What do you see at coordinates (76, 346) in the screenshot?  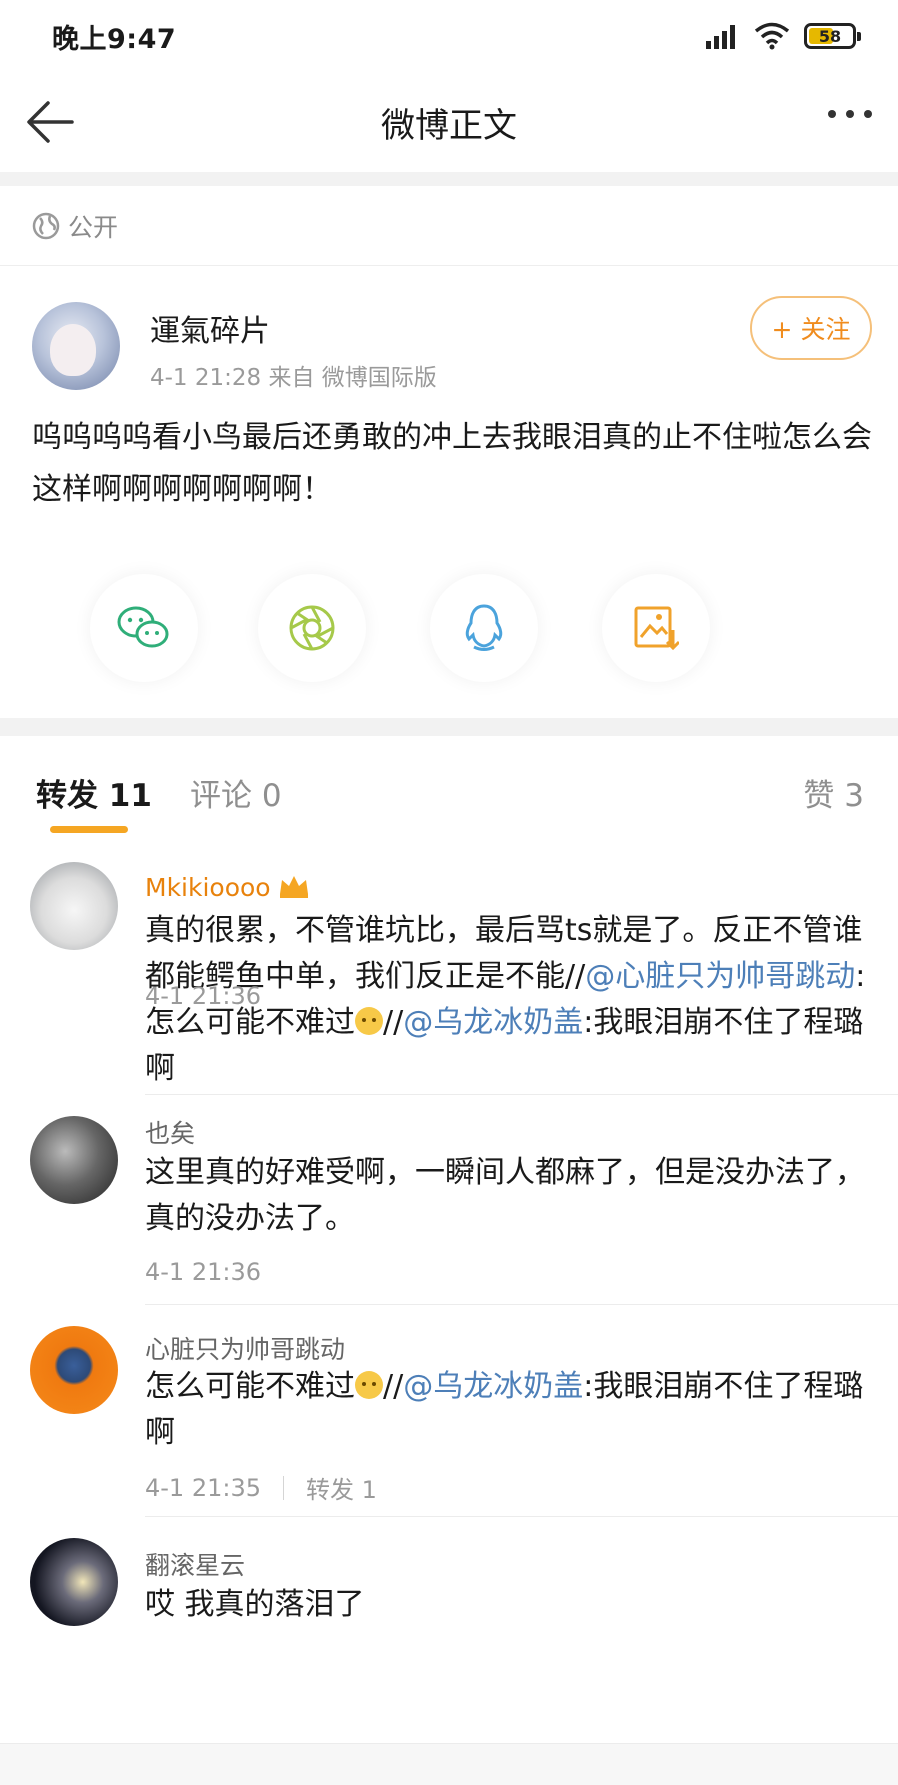 I see `author-avatar` at bounding box center [76, 346].